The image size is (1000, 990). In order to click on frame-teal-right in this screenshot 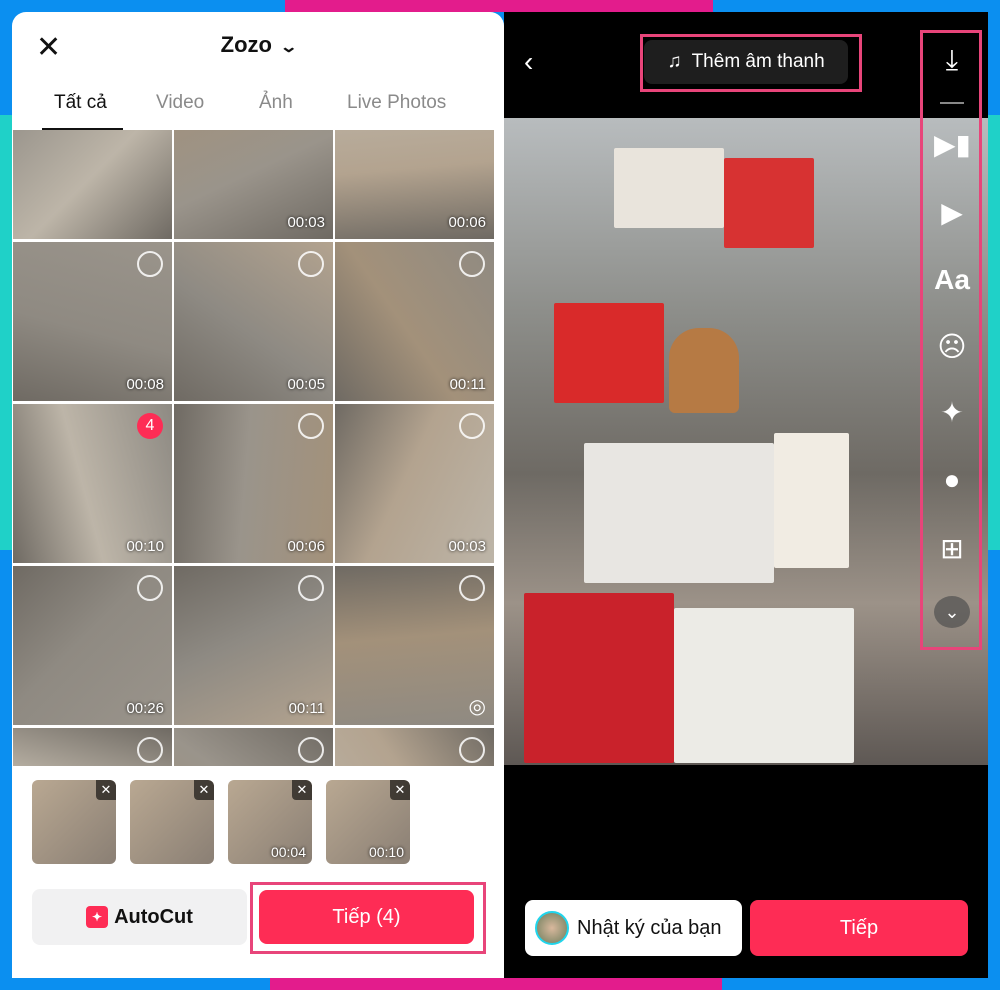, I will do `click(994, 332)`.